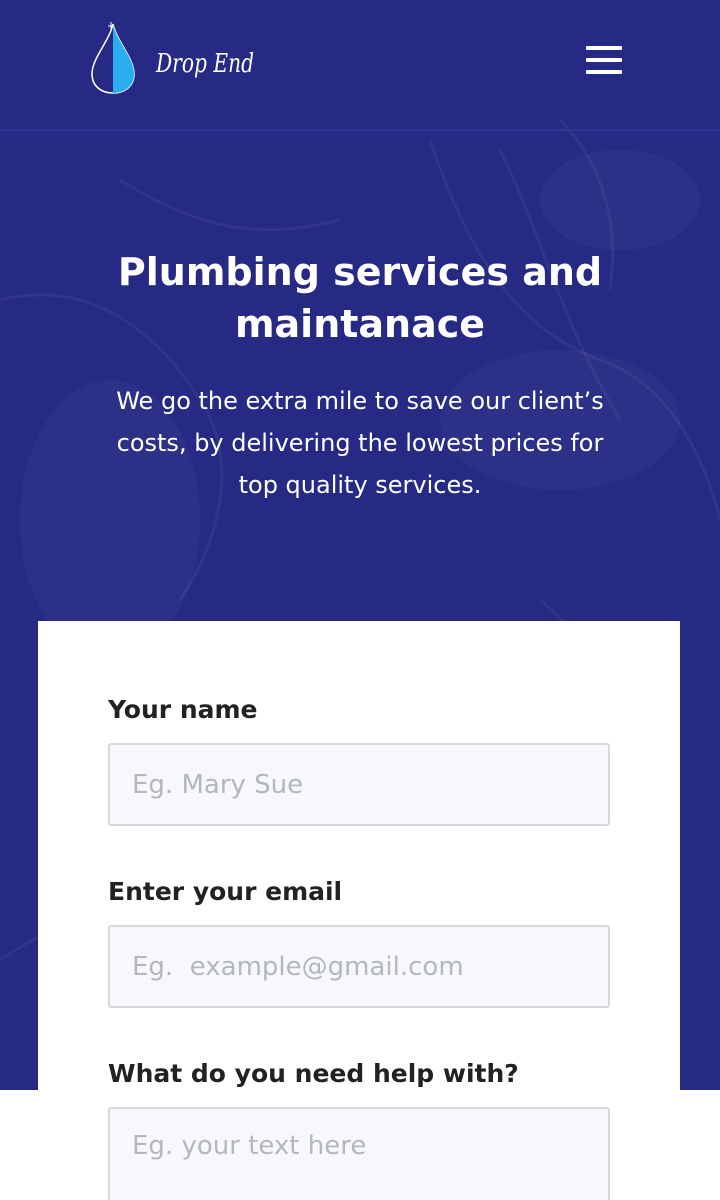 This screenshot has height=1200, width=720. What do you see at coordinates (359, 1153) in the screenshot?
I see `help-textarea` at bounding box center [359, 1153].